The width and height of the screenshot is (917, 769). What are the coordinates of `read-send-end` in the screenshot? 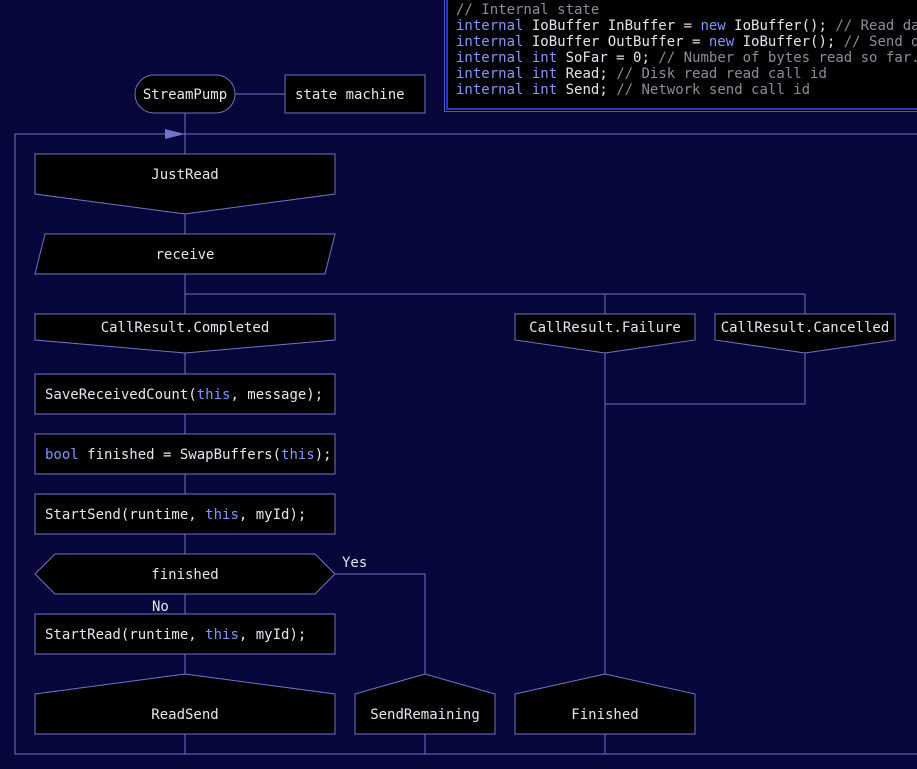 It's located at (185, 704).